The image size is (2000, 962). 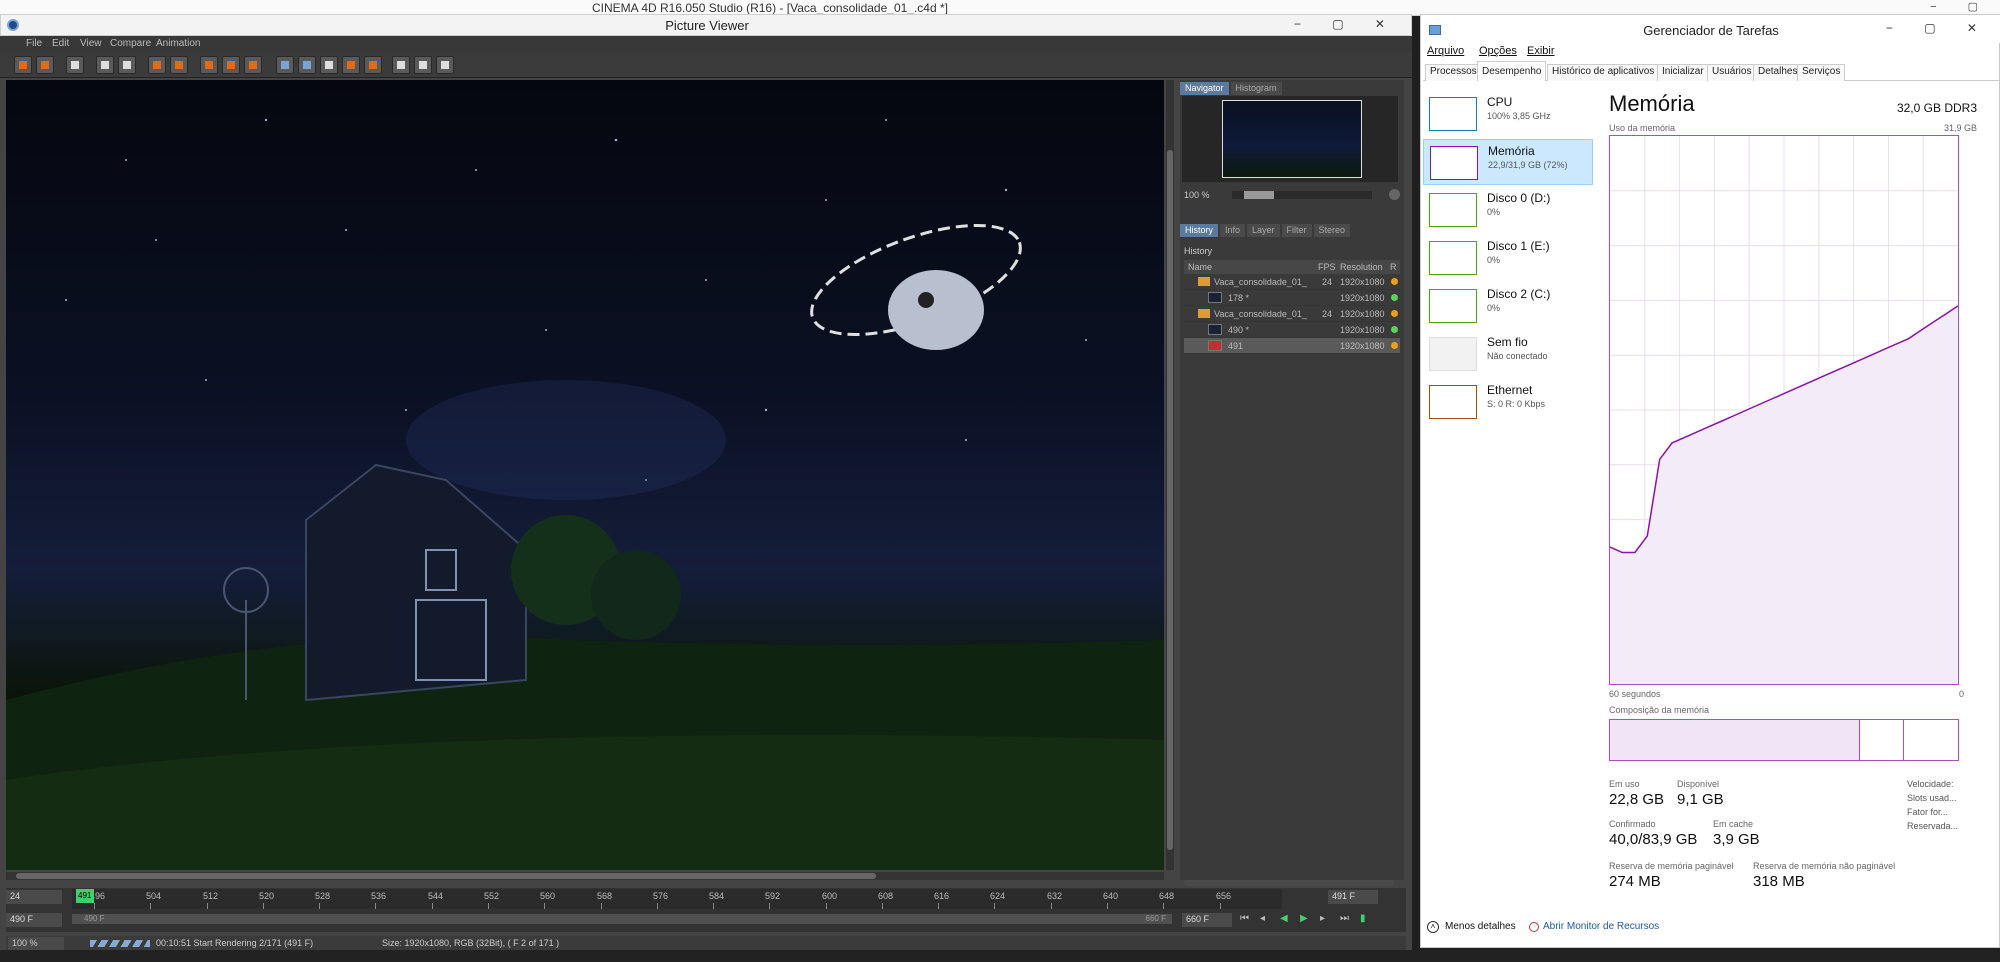 I want to click on zoom-reset-icon, so click(x=1394, y=194).